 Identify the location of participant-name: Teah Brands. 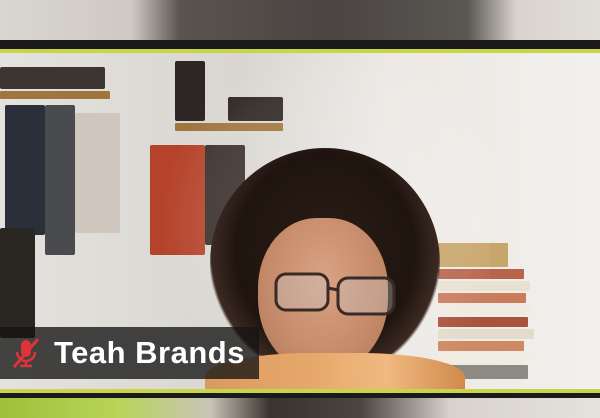
(149, 352).